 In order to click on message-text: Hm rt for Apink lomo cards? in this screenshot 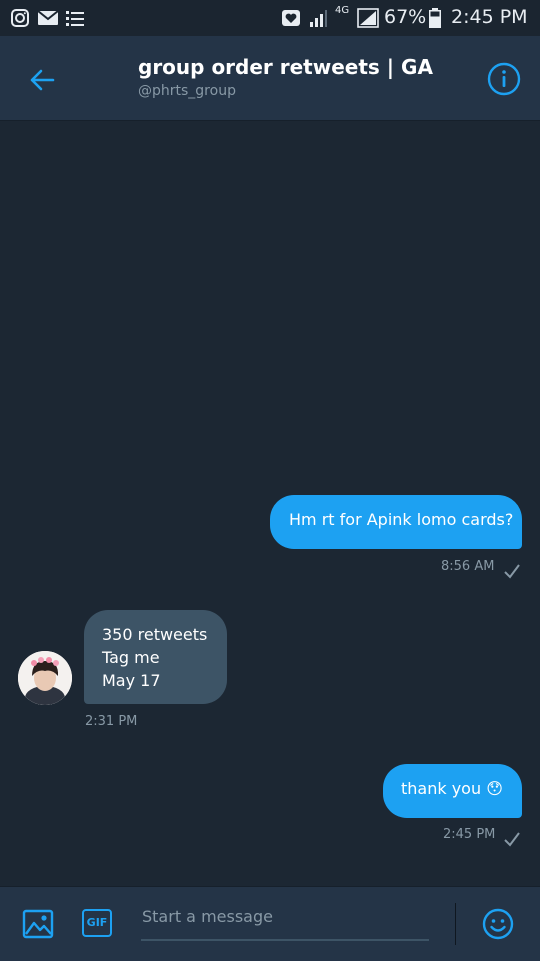, I will do `click(401, 519)`.